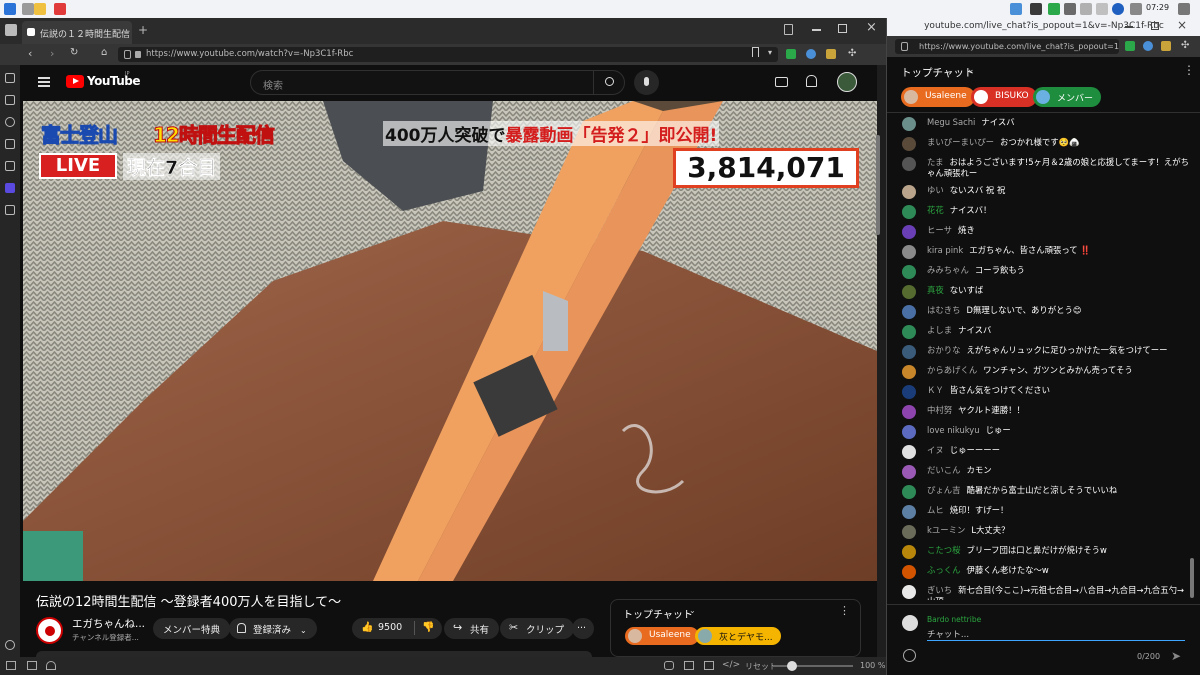 Image resolution: width=1200 pixels, height=675 pixels. Describe the element at coordinates (1043, 168) in the screenshot. I see `chat-message: たま おはようございます!5ヶ月＆2歳の娘と応援してまーす！えがちゃん頑張れー` at that location.